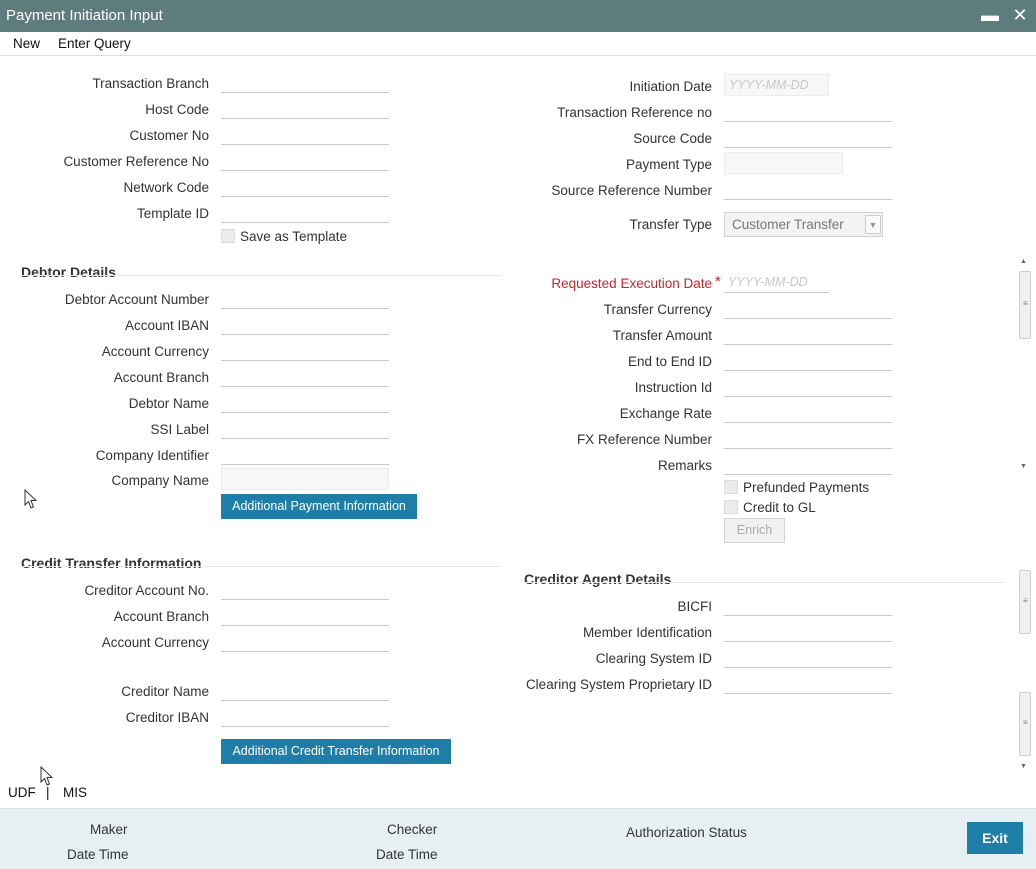  What do you see at coordinates (305, 212) in the screenshot?
I see `template-id-input` at bounding box center [305, 212].